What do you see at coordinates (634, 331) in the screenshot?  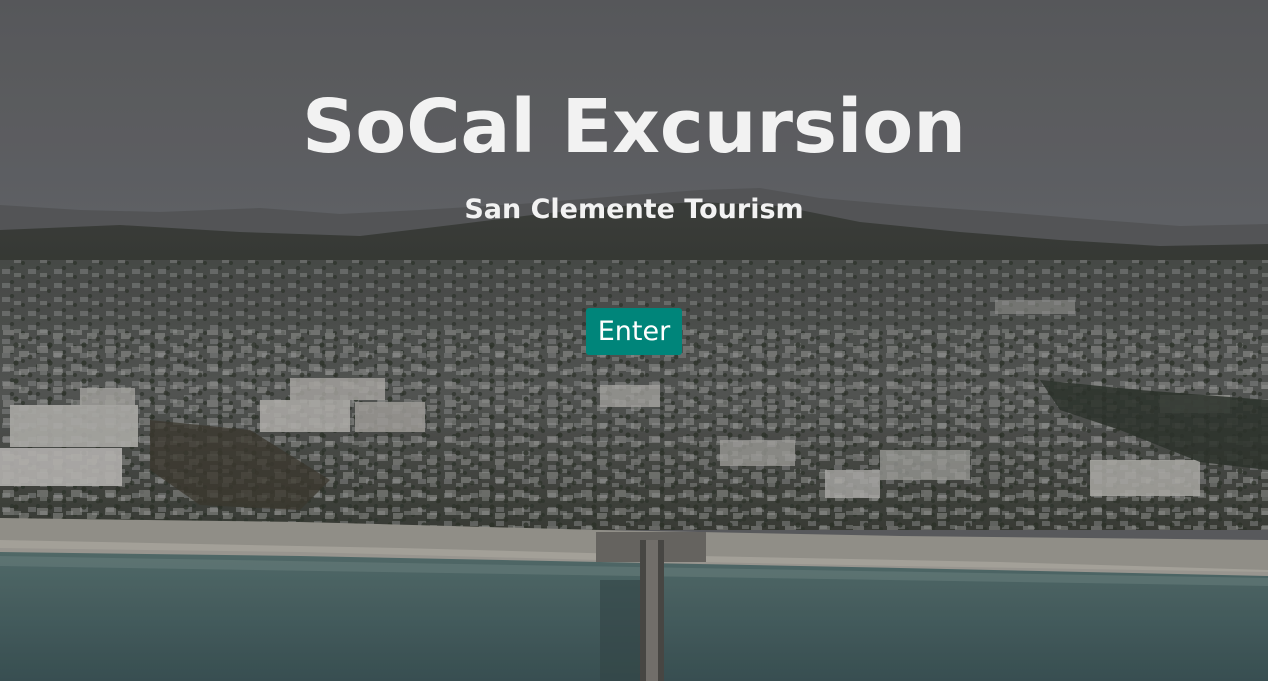 I see `enter-button: Enter` at bounding box center [634, 331].